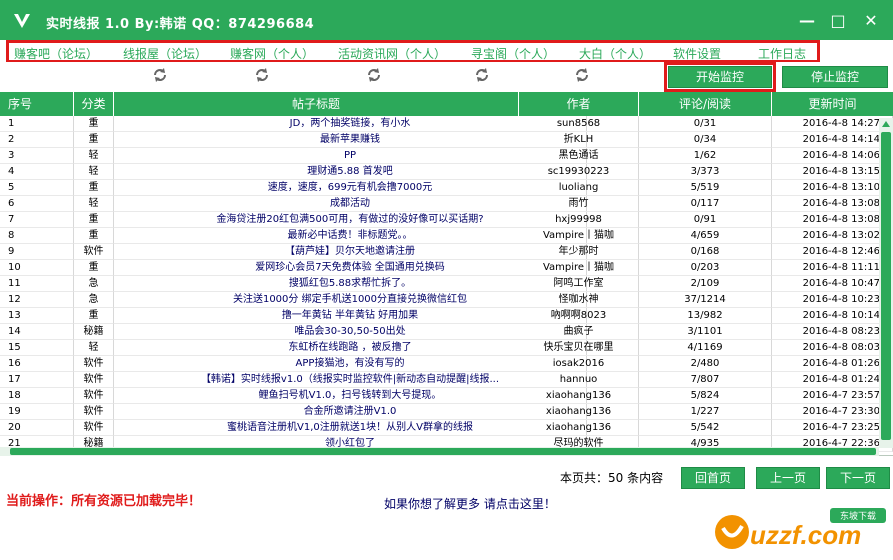  What do you see at coordinates (392, 53) in the screenshot?
I see `menu-item-huodongzixun: 活动资讯网（个人）` at bounding box center [392, 53].